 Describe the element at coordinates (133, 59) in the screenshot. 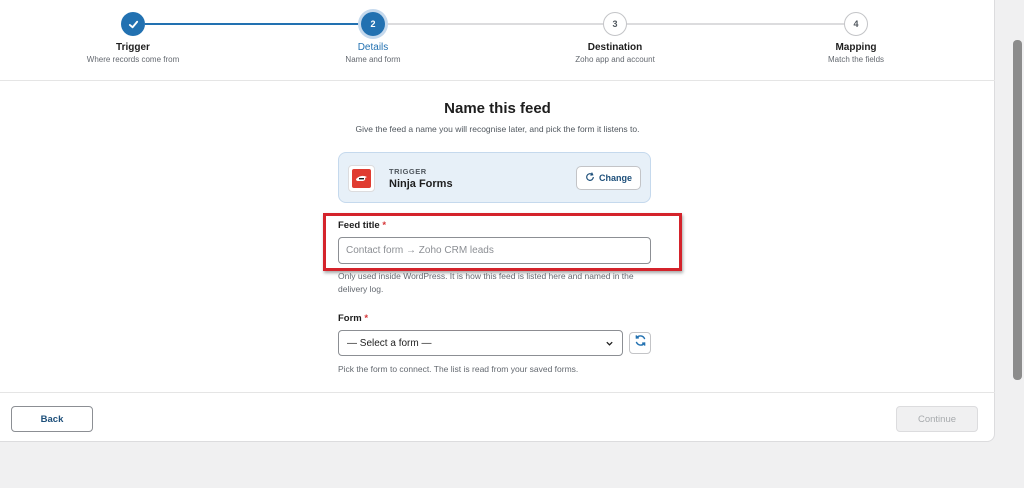

I see `step-subtitle: Where records come from` at that location.